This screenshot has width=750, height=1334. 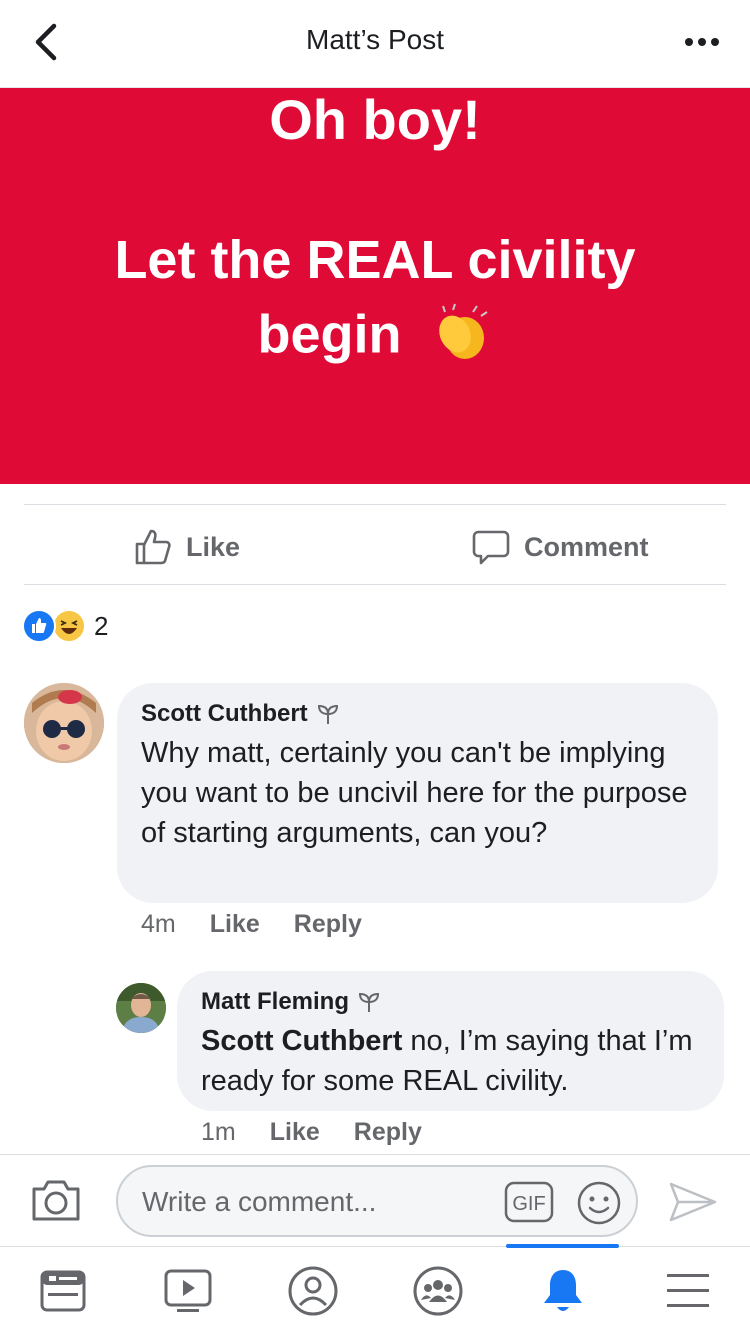 I want to click on top-bar: Matt’s Post, so click(x=375, y=44).